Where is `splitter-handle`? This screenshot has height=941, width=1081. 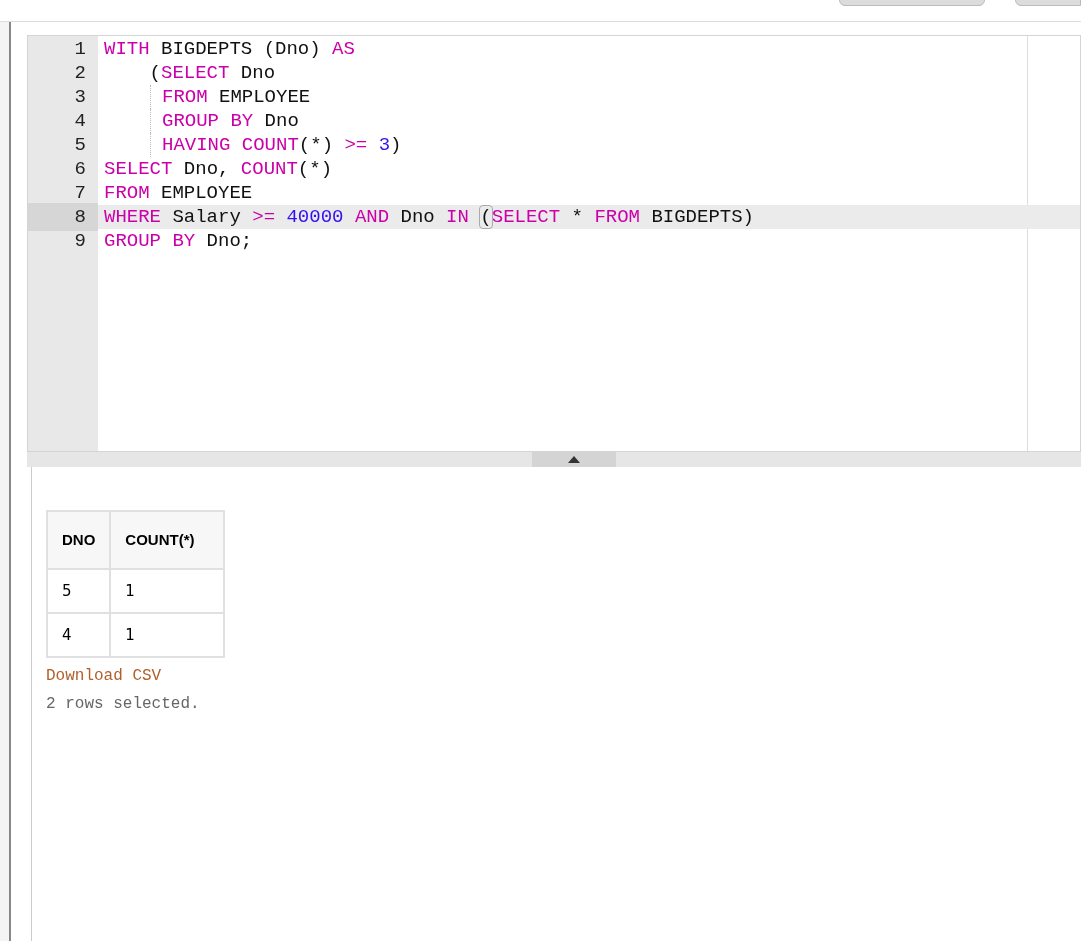
splitter-handle is located at coordinates (574, 459).